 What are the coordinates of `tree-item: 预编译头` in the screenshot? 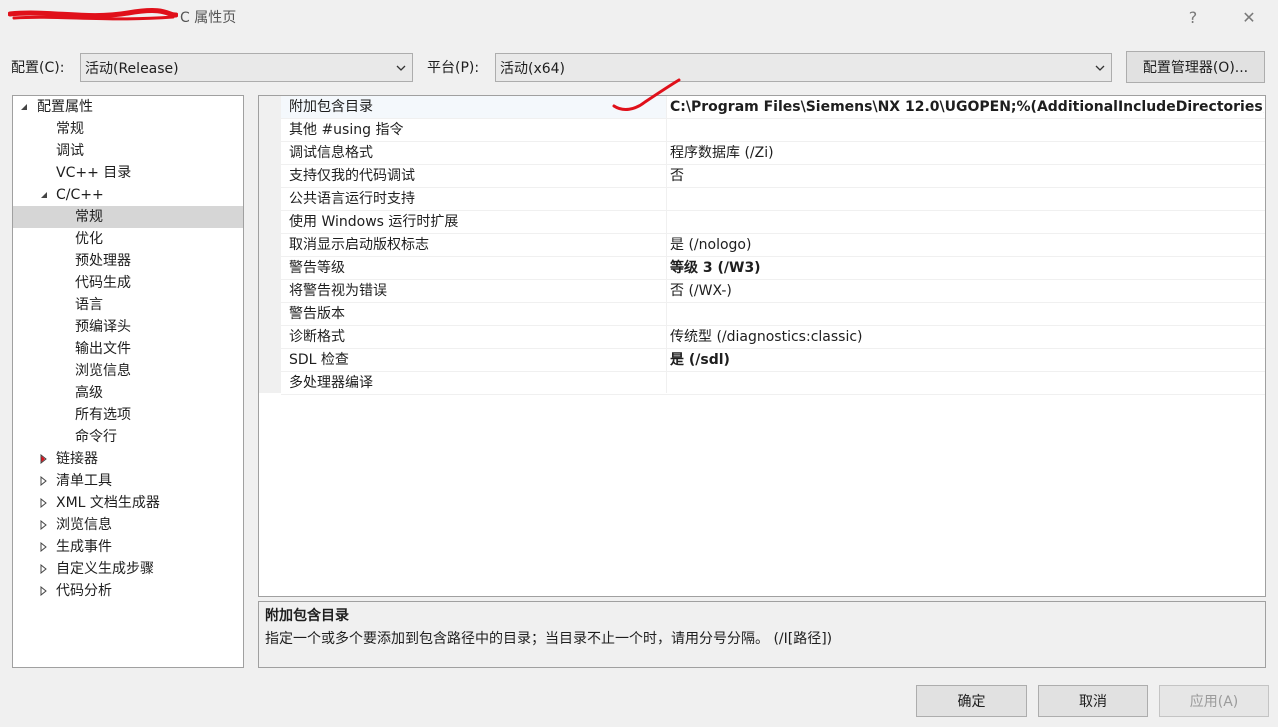 It's located at (128, 327).